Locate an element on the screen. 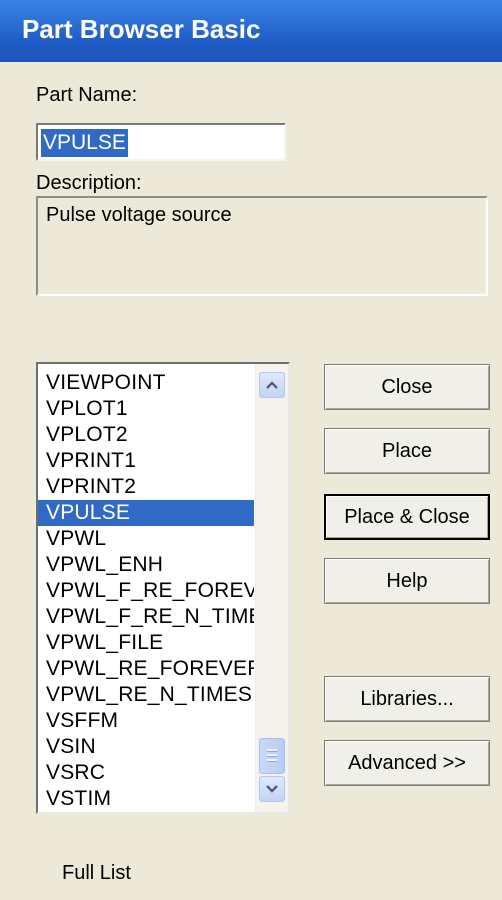 This screenshot has height=900, width=502. description-text: Pulse voltage source is located at coordinates (139, 215).